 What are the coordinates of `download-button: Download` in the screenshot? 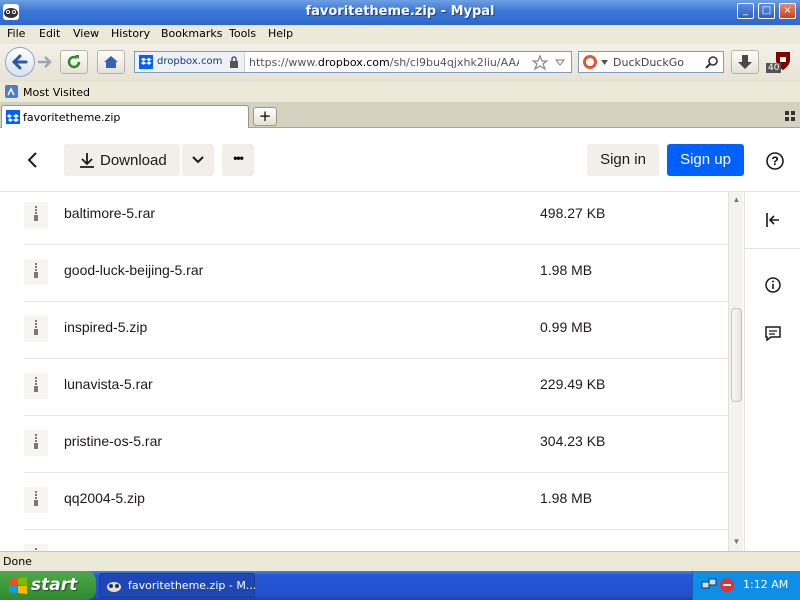 It's located at (122, 160).